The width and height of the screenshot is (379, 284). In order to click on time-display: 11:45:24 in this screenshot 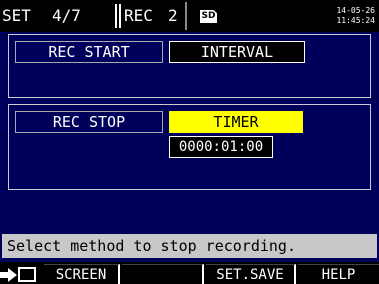, I will do `click(355, 20)`.